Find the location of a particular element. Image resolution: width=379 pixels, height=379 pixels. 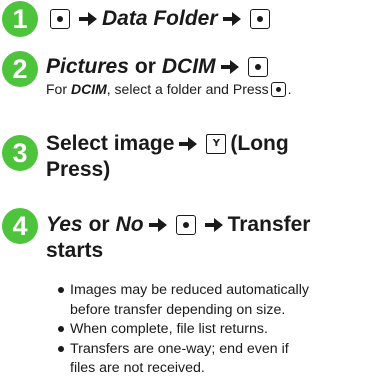

step-1-number: 1 is located at coordinates (20, 18).